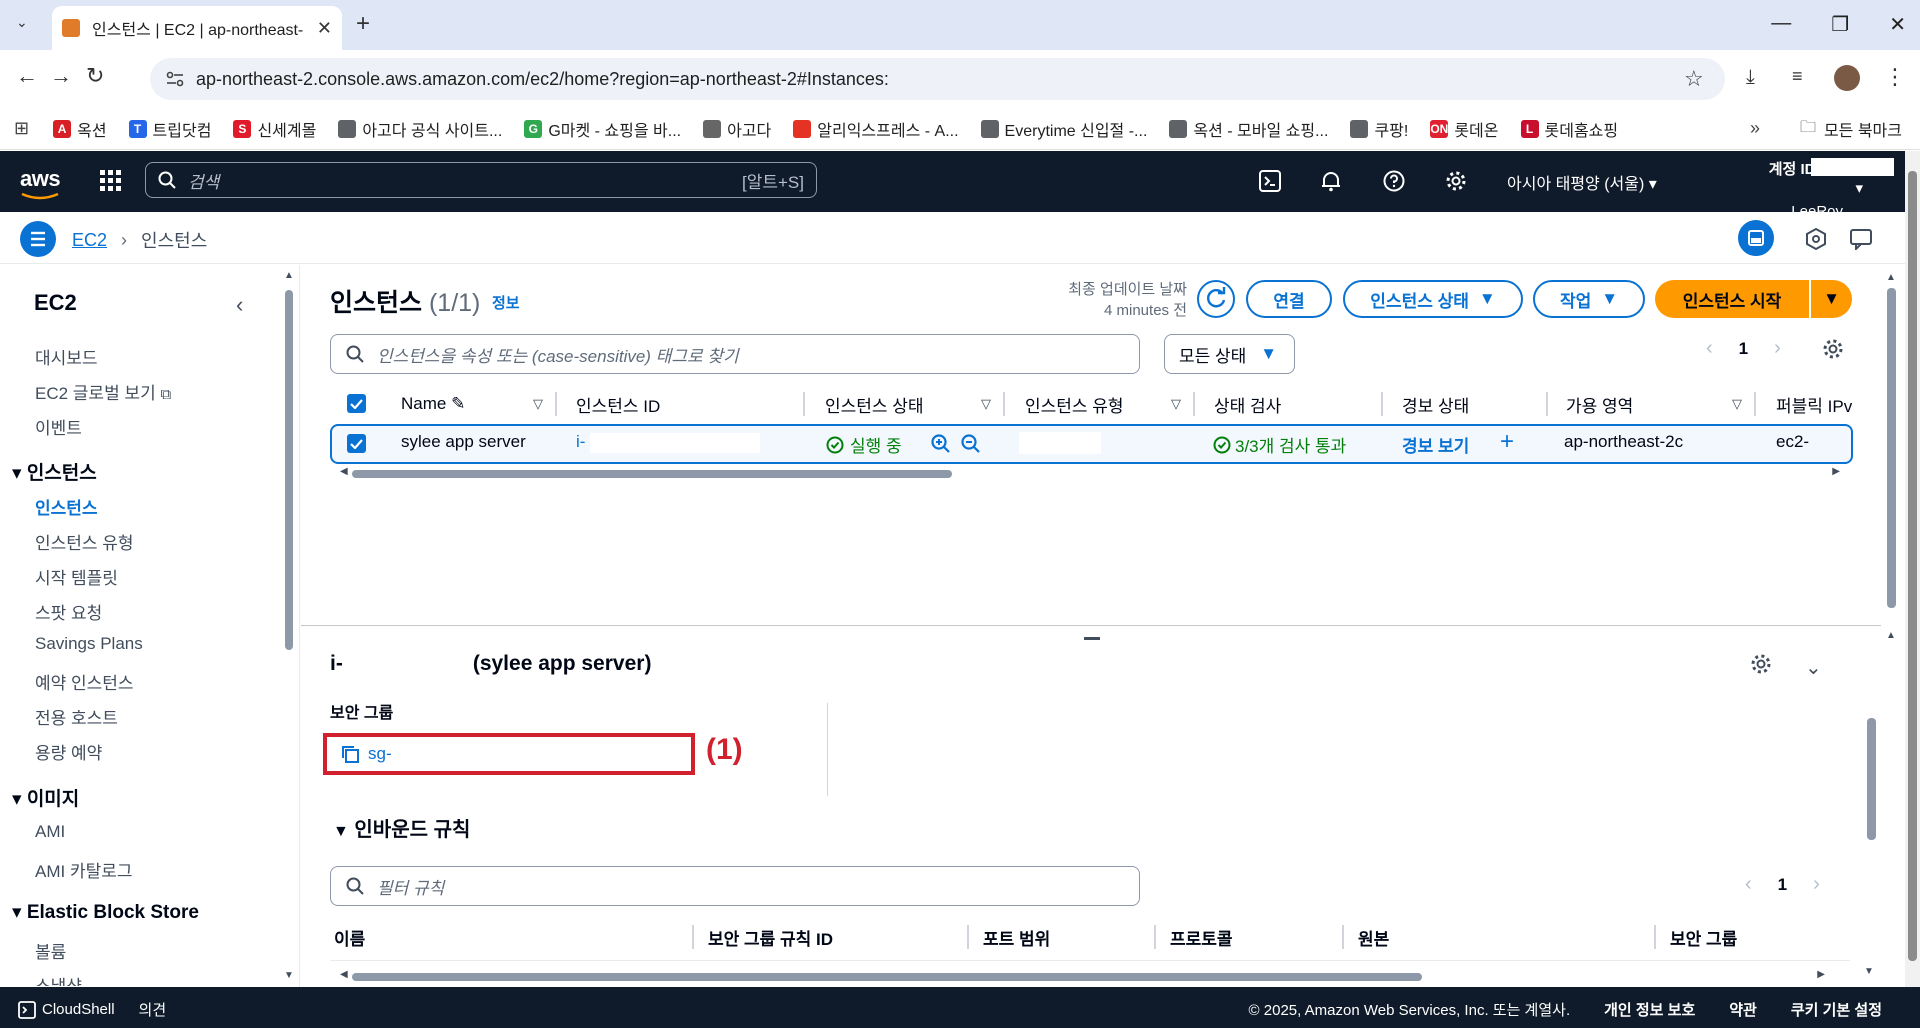 Image resolution: width=1920 pixels, height=1028 pixels. Describe the element at coordinates (66, 1009) in the screenshot. I see `cloudshell-button: CloudShell` at that location.